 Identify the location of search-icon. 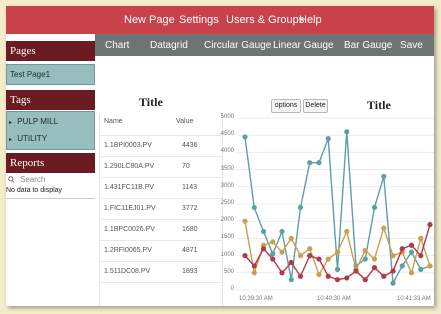
(11, 179).